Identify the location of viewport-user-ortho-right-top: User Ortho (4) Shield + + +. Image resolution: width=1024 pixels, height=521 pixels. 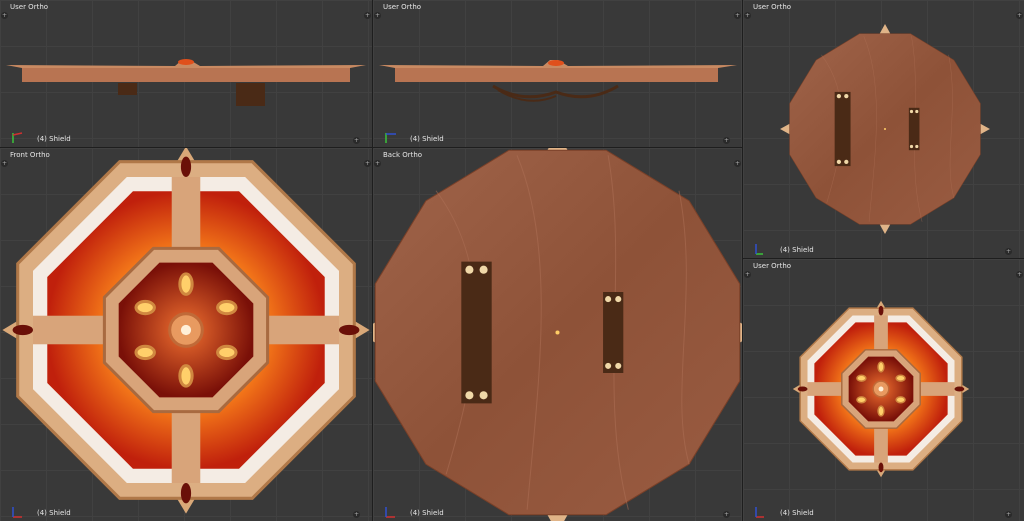
(883, 129).